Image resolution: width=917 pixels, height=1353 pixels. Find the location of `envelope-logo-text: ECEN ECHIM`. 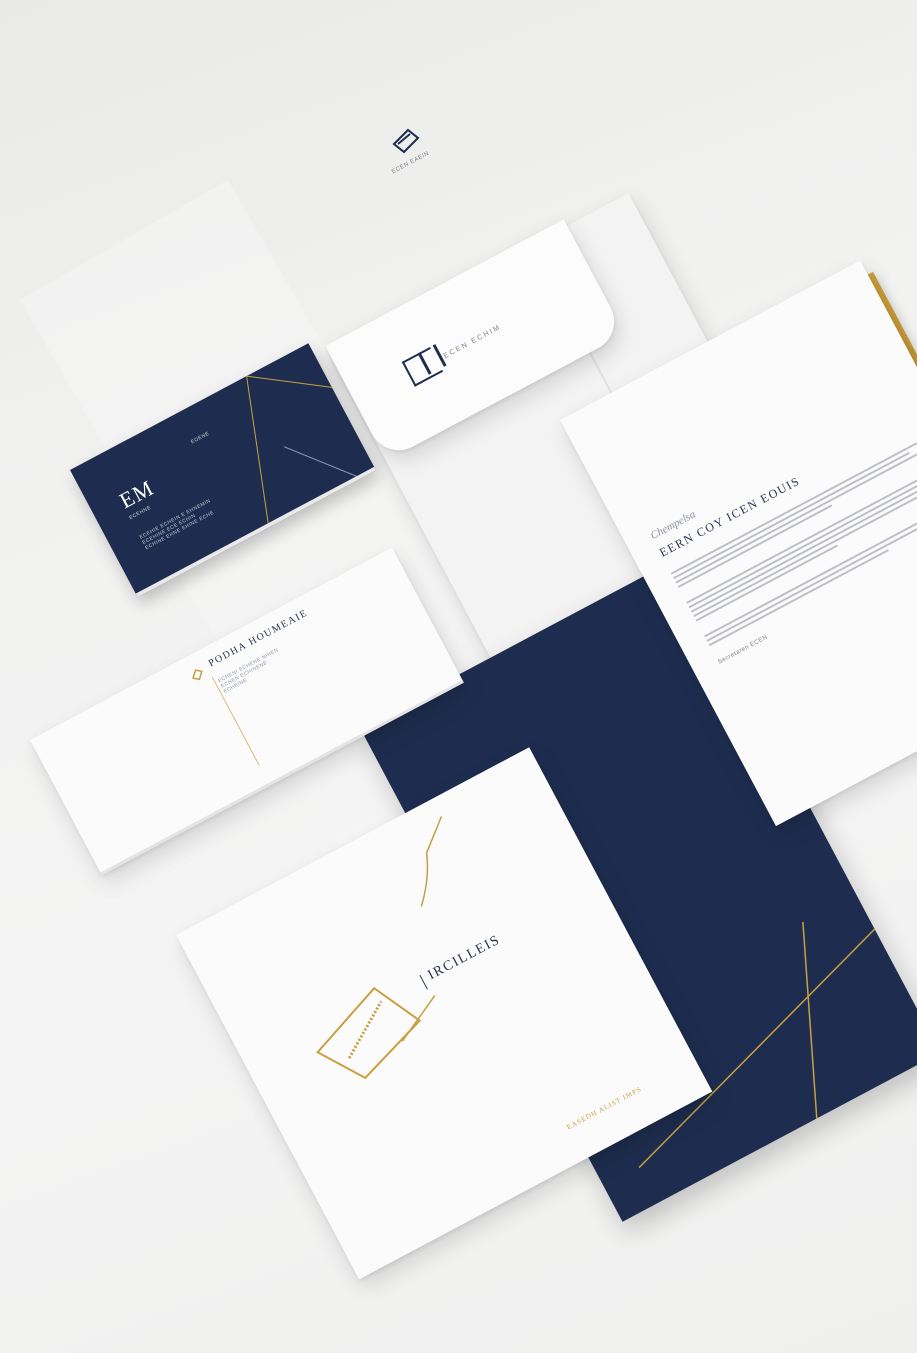

envelope-logo-text: ECEN ECHIM is located at coordinates (472, 341).